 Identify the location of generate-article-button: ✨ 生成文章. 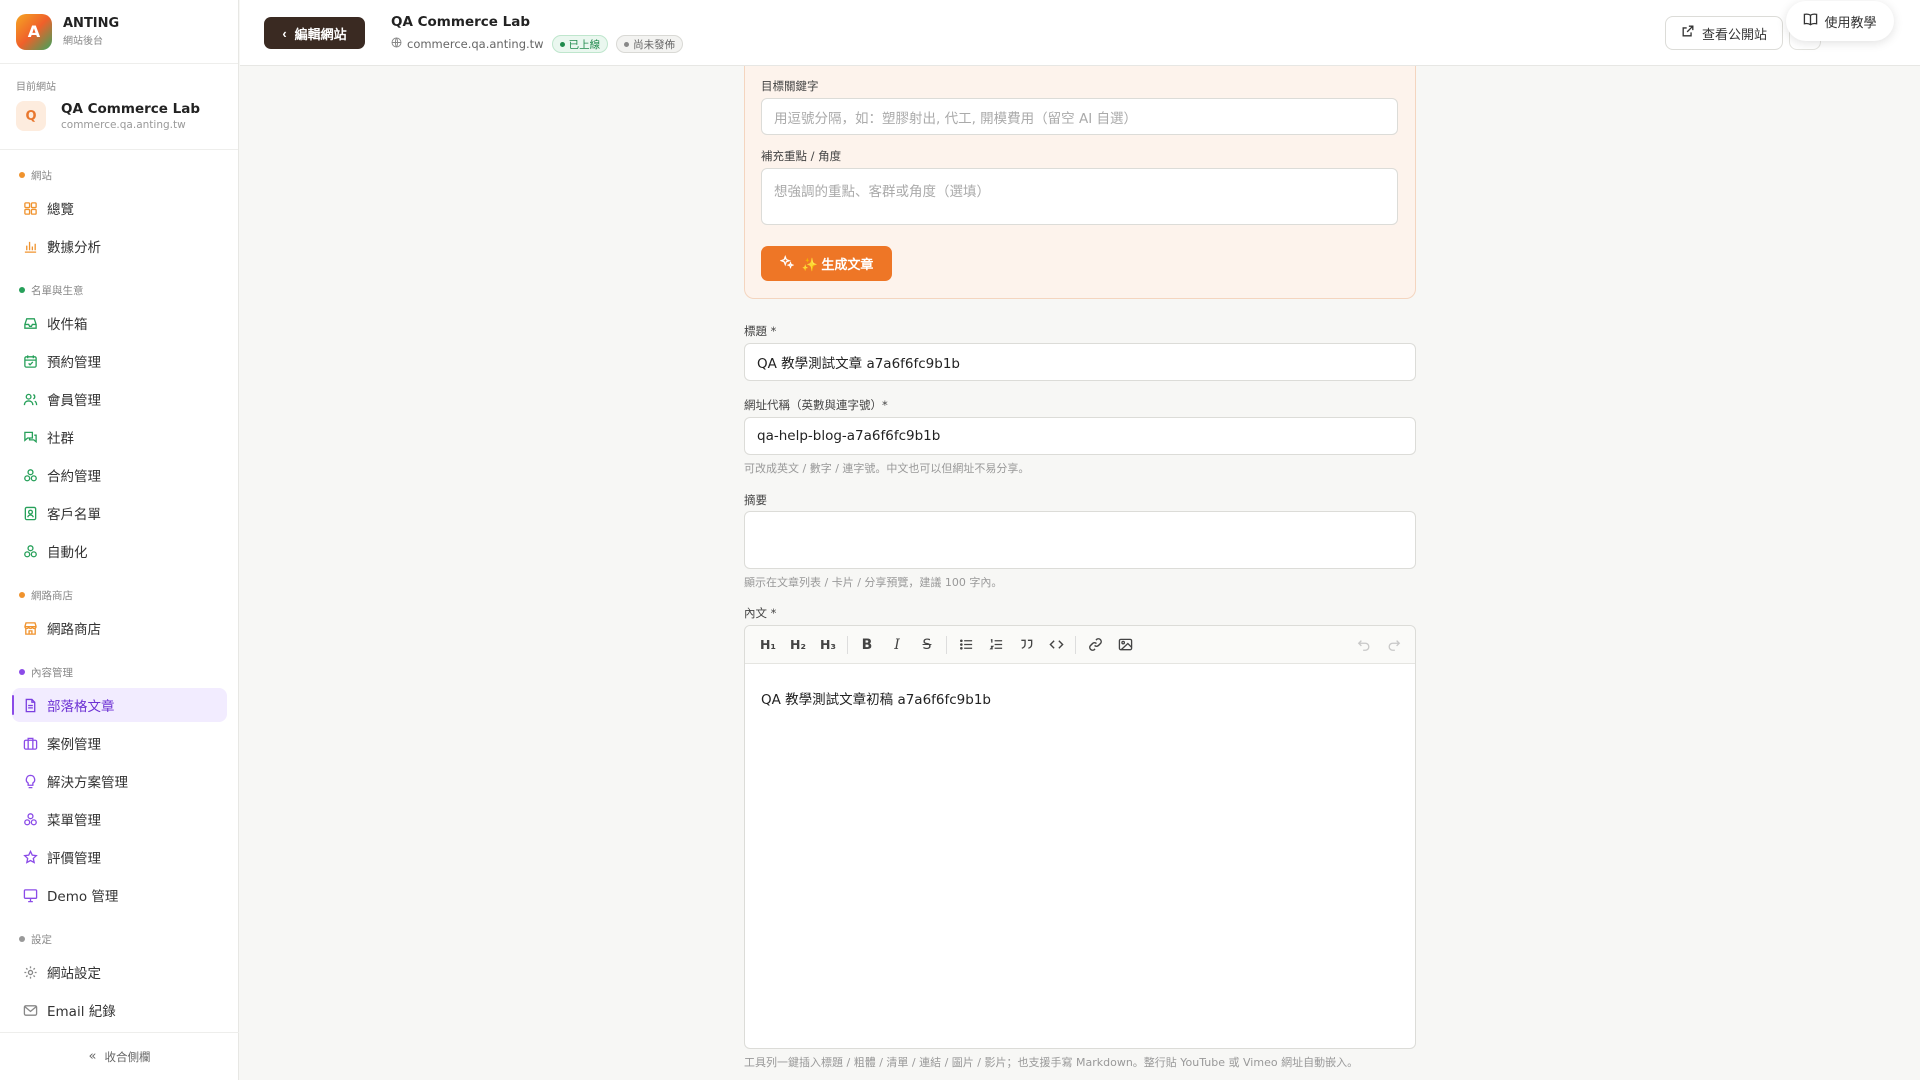
(826, 263).